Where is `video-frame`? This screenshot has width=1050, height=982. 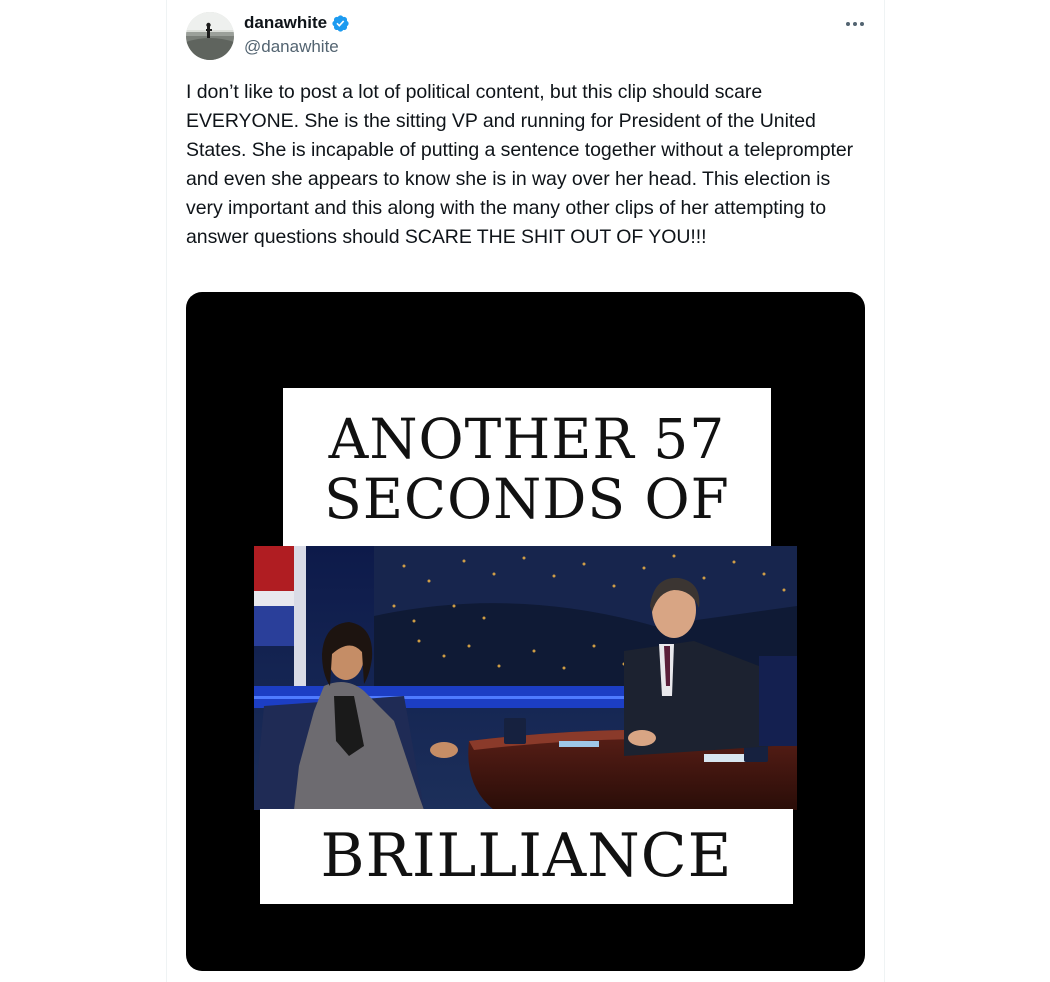
video-frame is located at coordinates (525, 678).